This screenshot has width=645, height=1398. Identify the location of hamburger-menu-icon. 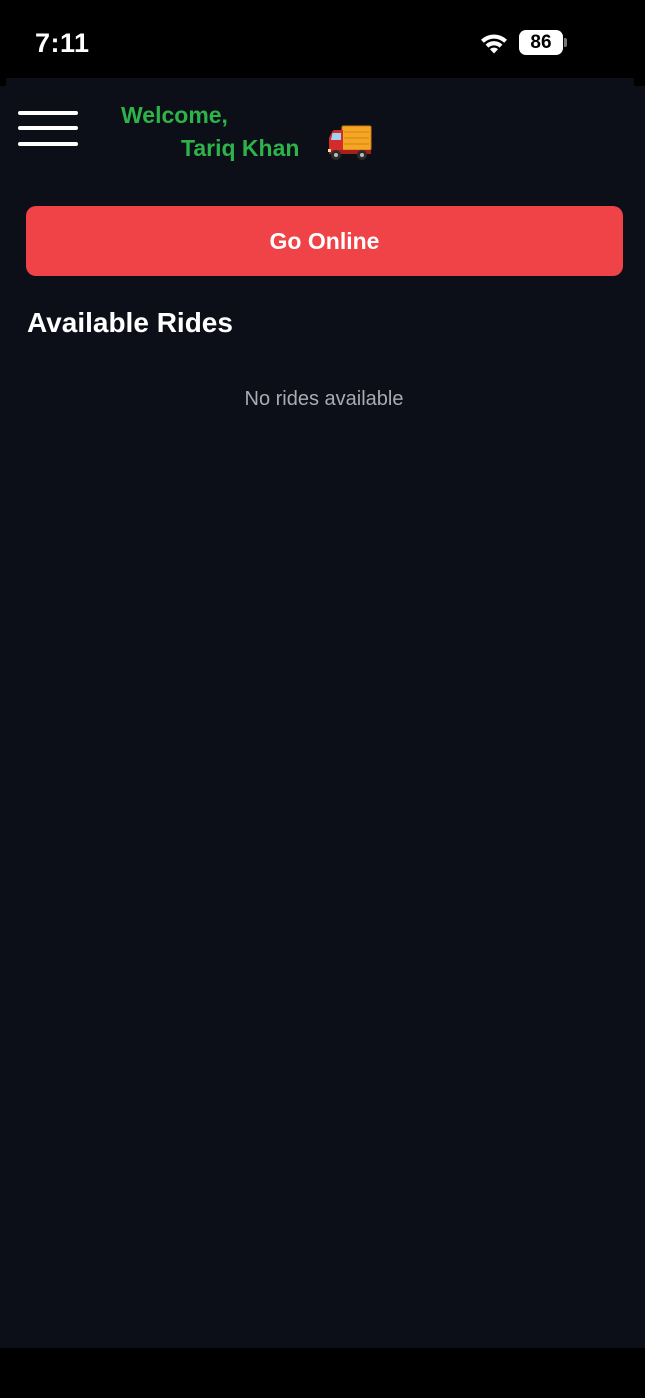
(49, 128).